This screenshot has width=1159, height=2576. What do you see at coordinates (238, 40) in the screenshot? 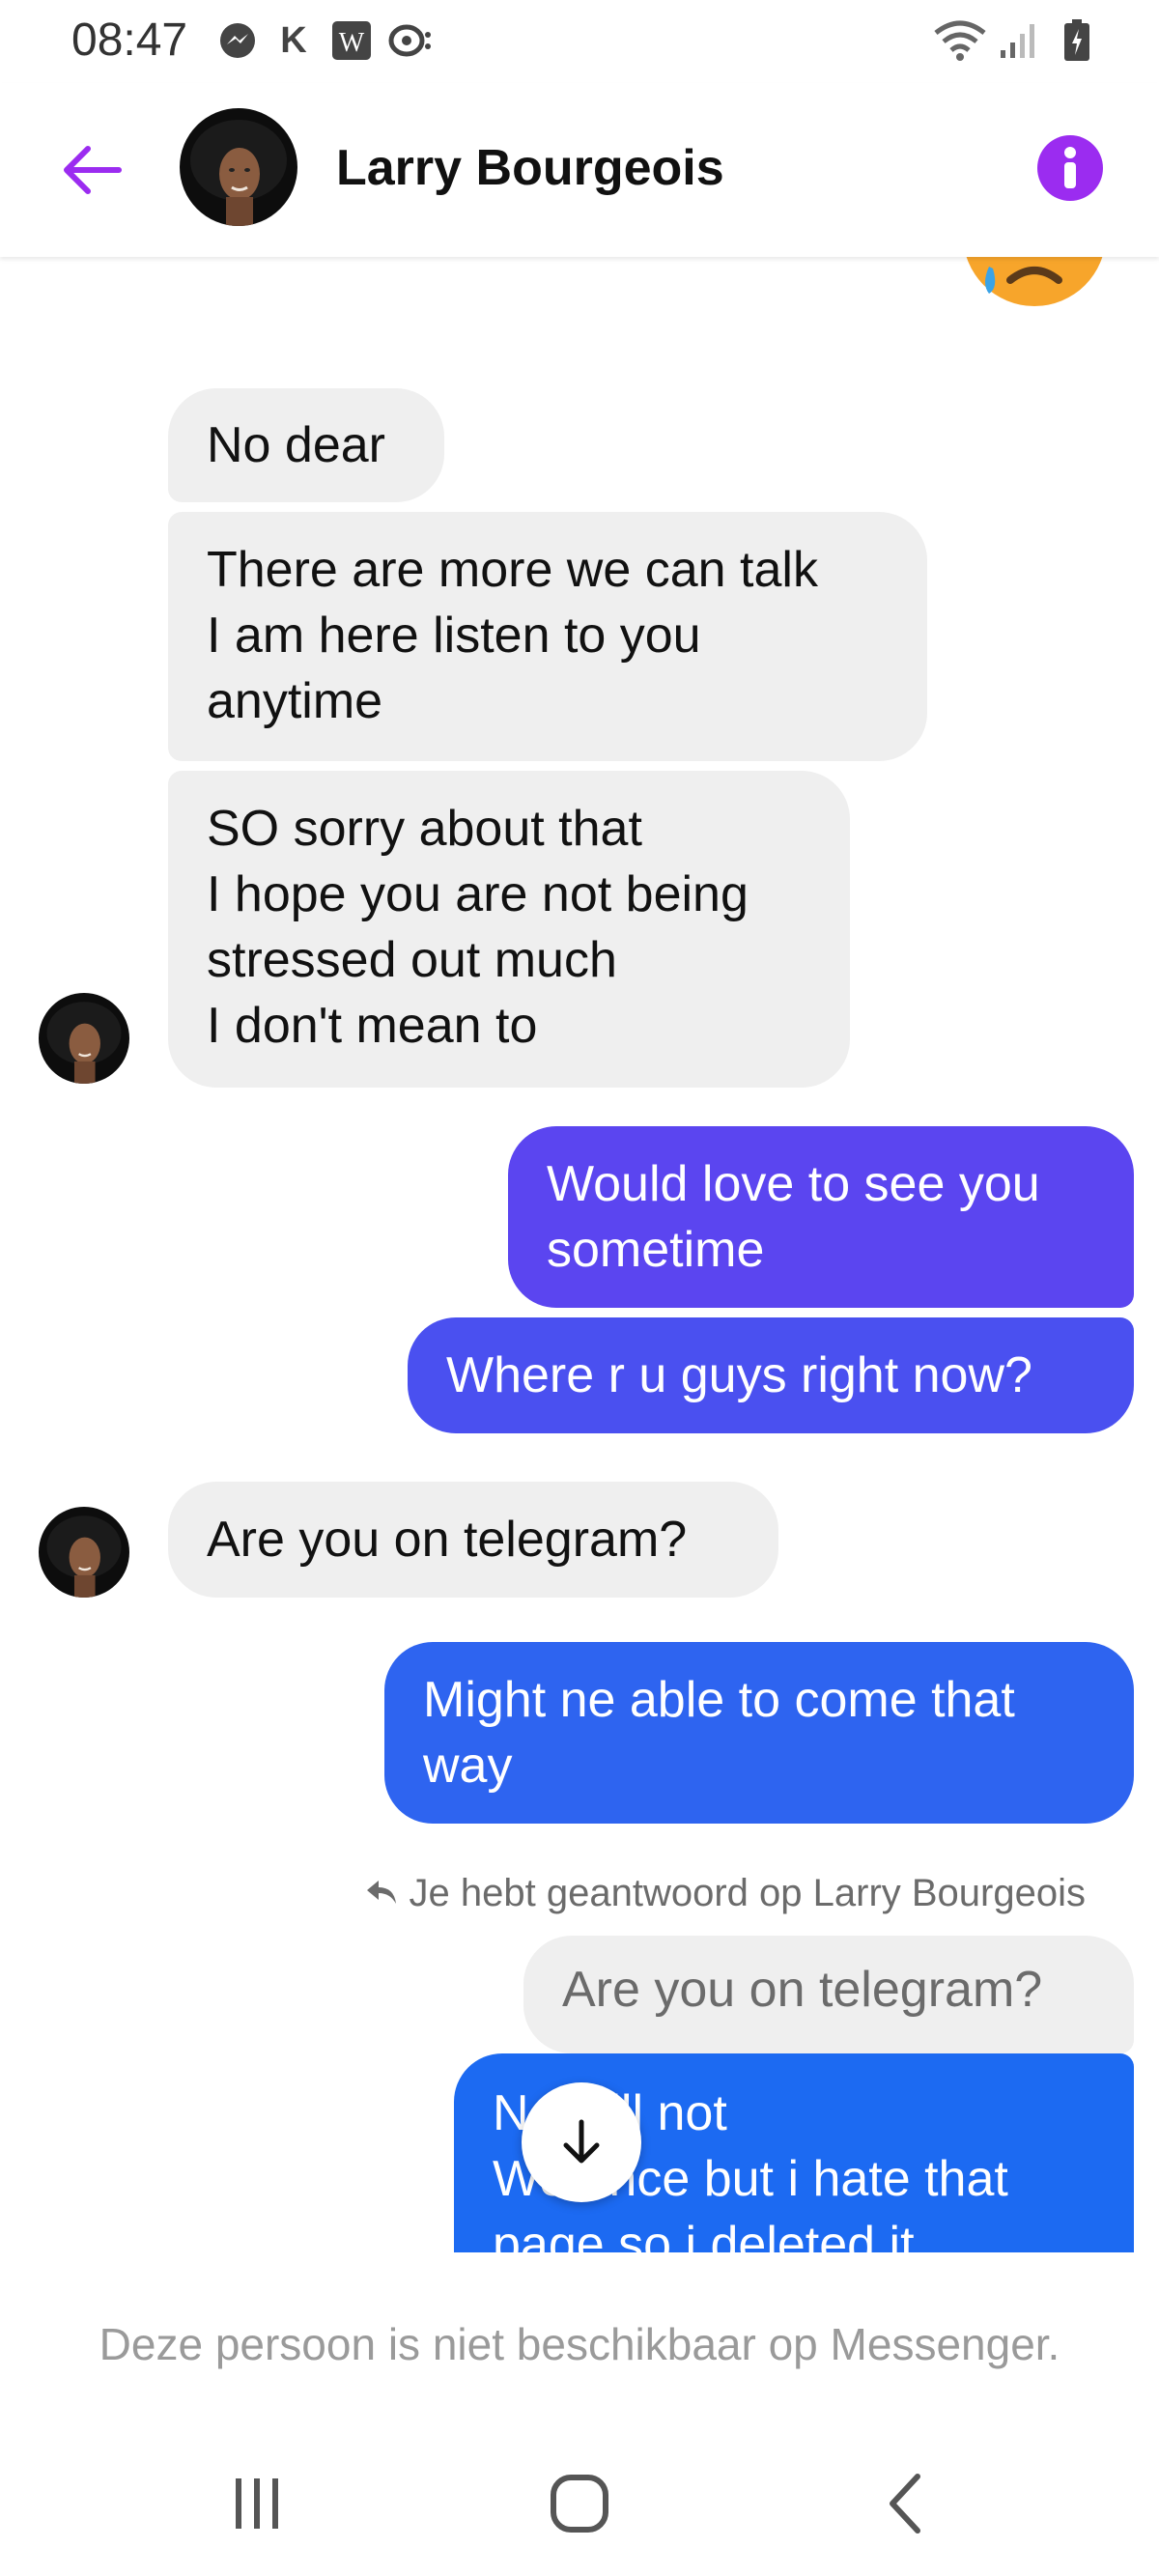
I see `messenger-icon` at bounding box center [238, 40].